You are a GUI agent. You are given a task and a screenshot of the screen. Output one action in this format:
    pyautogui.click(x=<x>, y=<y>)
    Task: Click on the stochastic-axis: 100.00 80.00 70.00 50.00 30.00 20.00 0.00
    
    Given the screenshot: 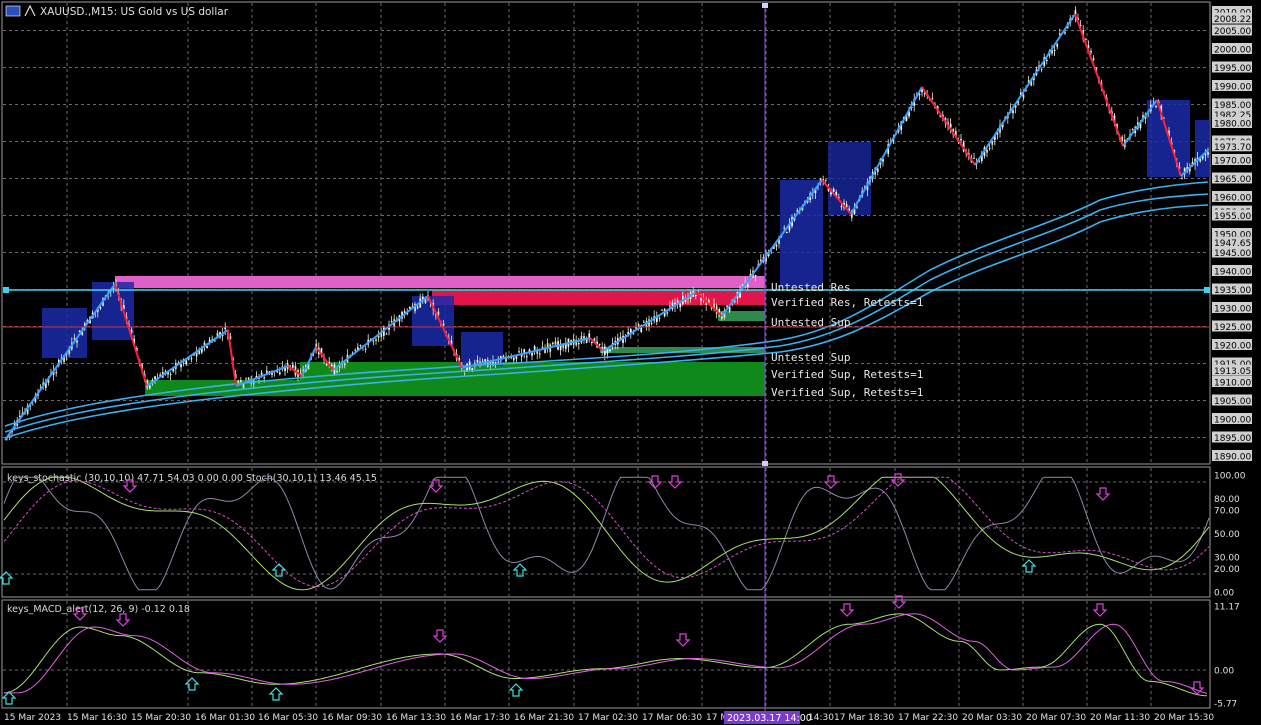 What is the action you would take?
    pyautogui.click(x=1230, y=535)
    